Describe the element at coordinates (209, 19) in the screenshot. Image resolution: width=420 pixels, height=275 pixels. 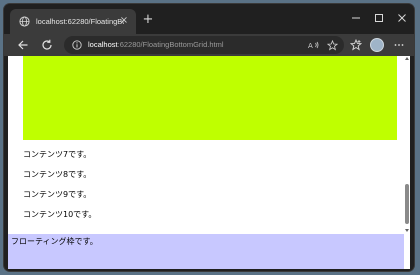
I see `tab-strip: localhost:62280/FloatingBottomGr × +` at that location.